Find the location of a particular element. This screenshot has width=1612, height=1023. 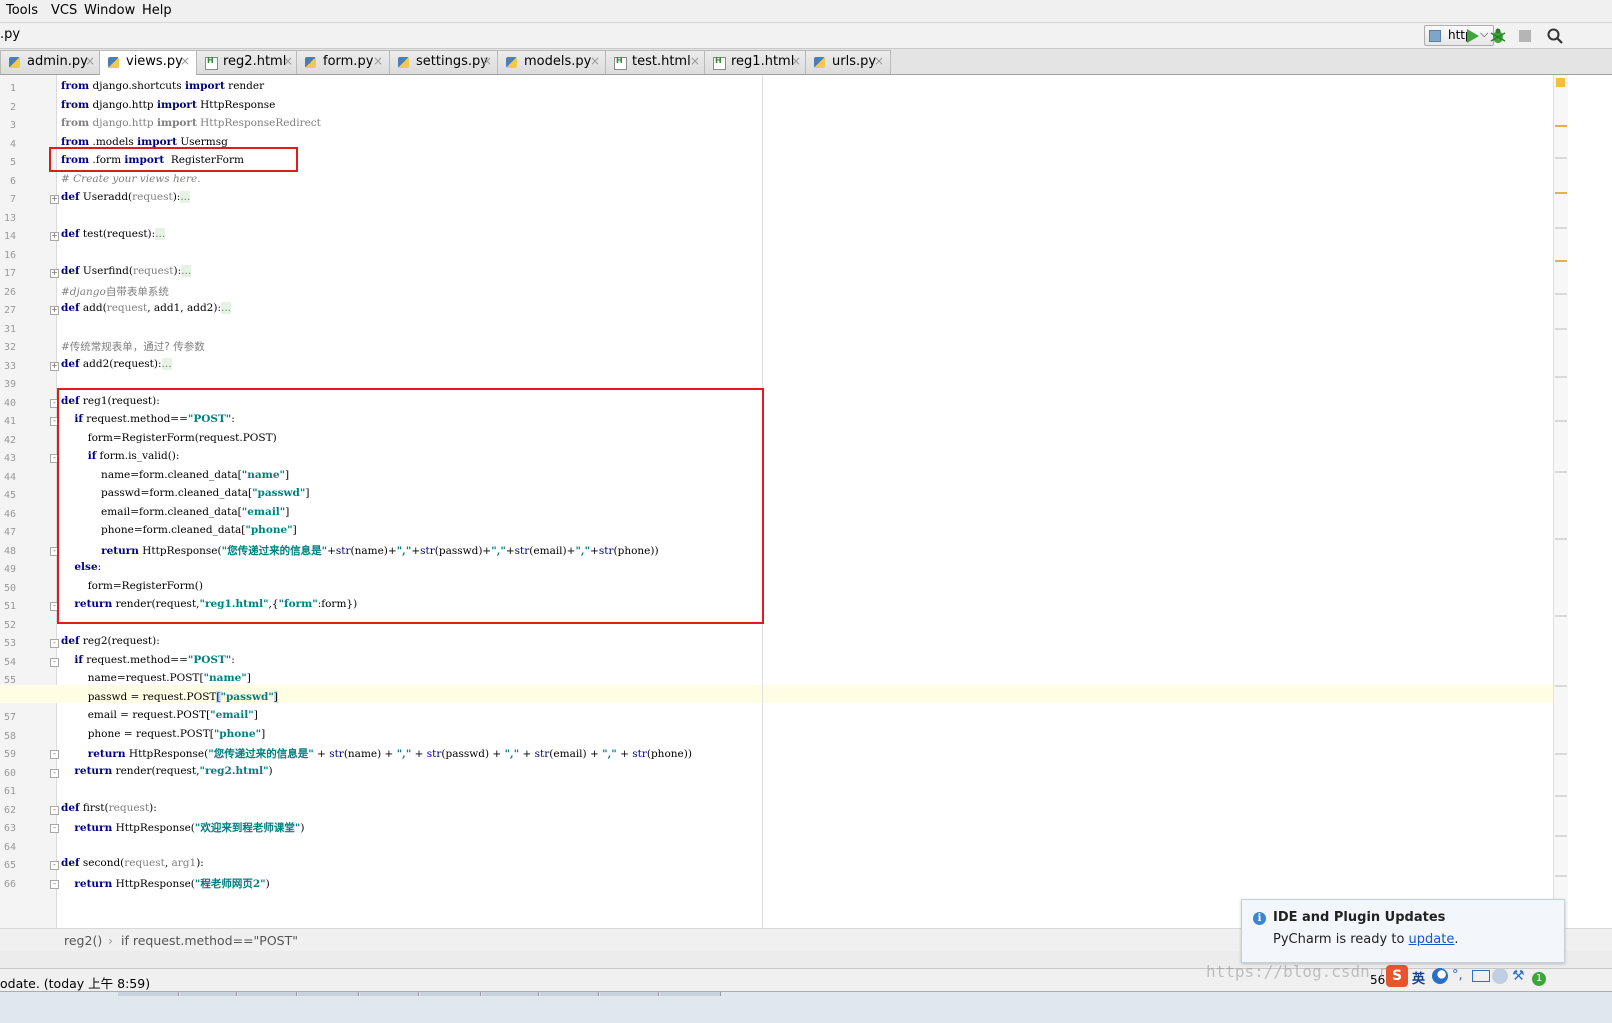

notification-text: PyCharm is ready to is located at coordinates (1341, 939).